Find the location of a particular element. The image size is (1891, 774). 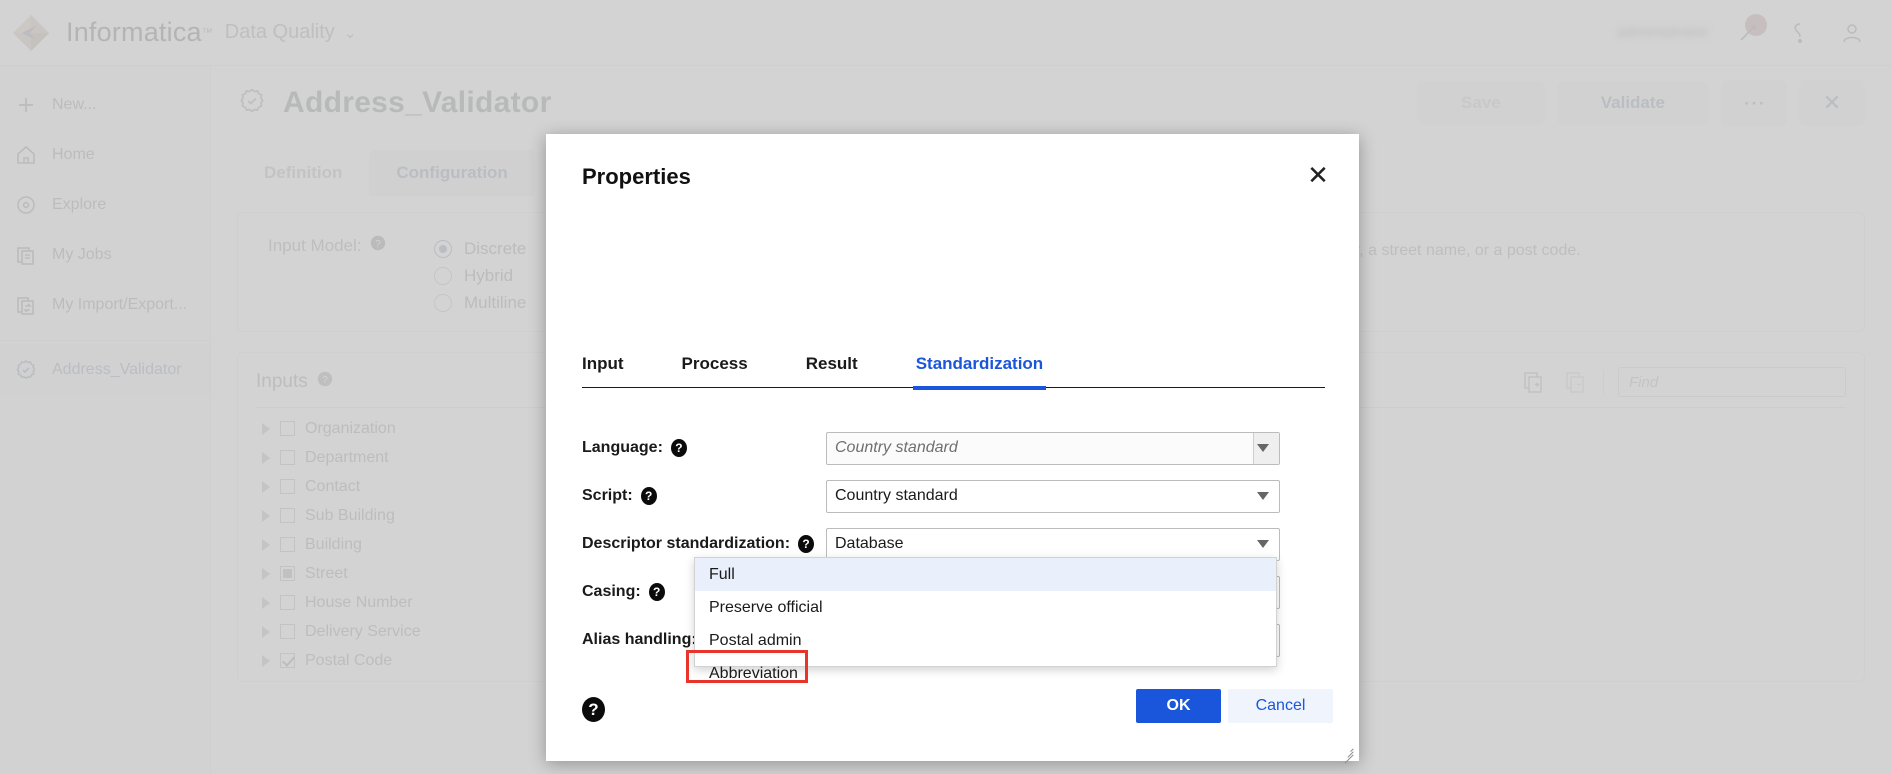

language-select: Country standard is located at coordinates (1053, 448).